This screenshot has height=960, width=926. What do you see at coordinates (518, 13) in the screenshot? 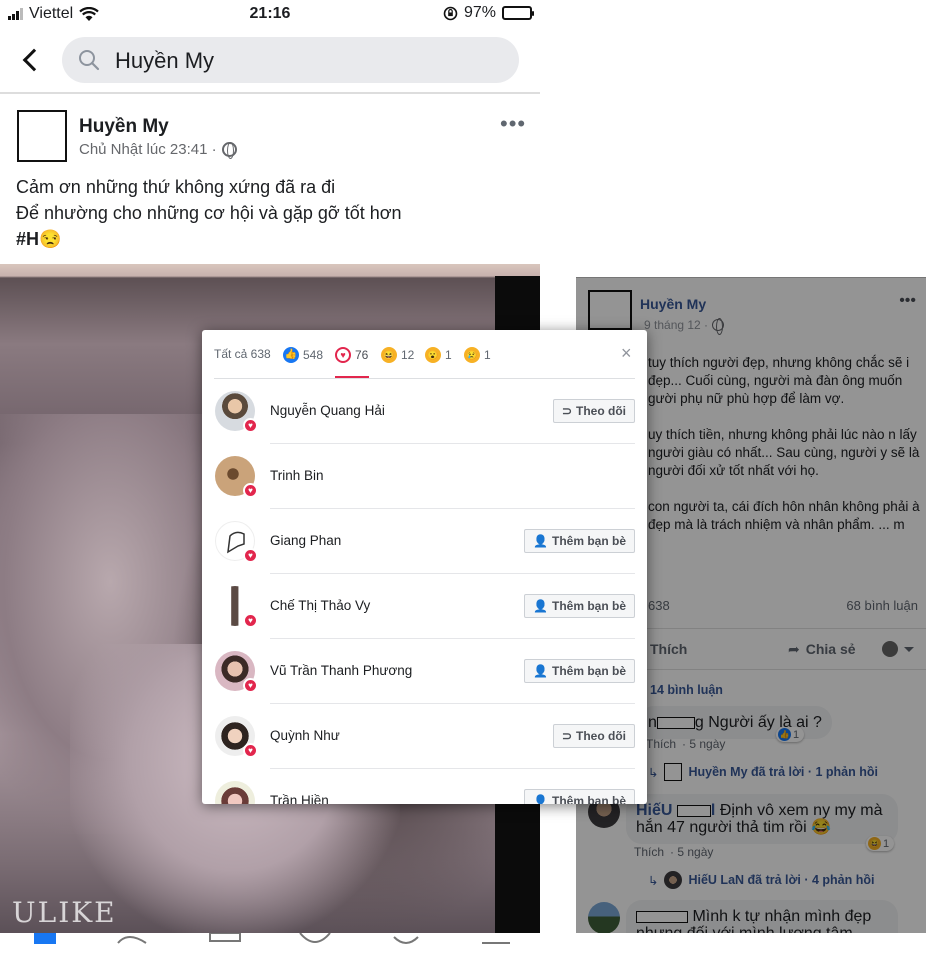
I see `battery-icon` at bounding box center [518, 13].